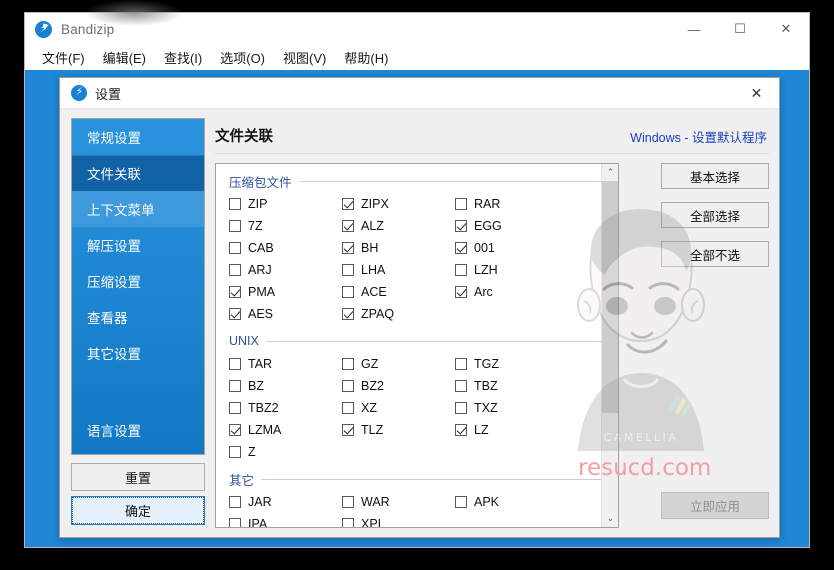 The height and width of the screenshot is (570, 834). What do you see at coordinates (138, 173) in the screenshot?
I see `sidebar-item-file-association: 文件关联` at bounding box center [138, 173].